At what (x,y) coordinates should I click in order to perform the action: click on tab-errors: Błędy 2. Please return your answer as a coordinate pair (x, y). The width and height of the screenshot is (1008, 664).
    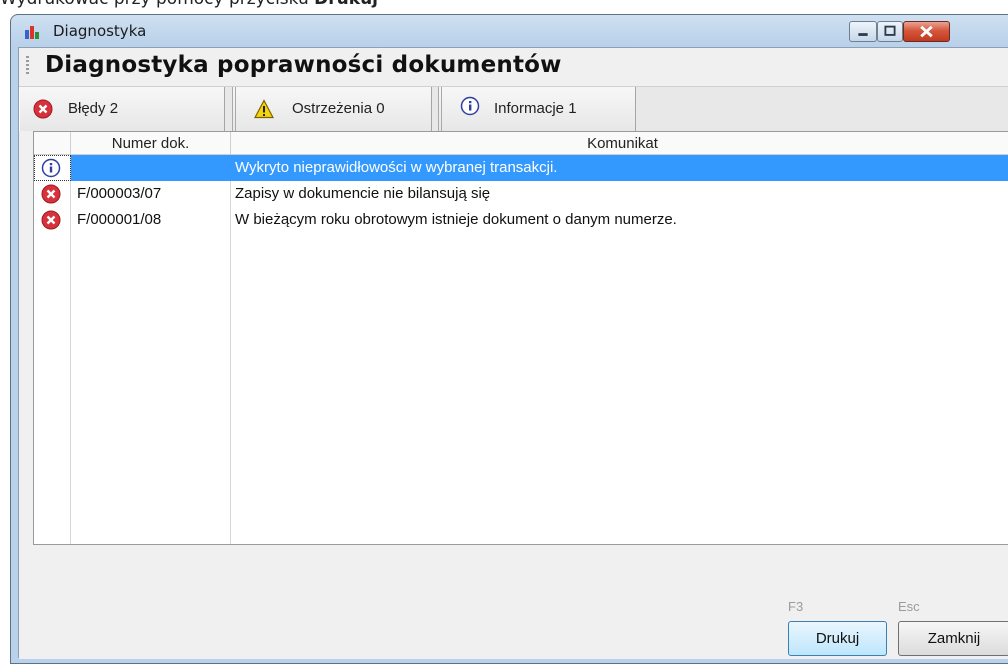
    Looking at the image, I should click on (122, 109).